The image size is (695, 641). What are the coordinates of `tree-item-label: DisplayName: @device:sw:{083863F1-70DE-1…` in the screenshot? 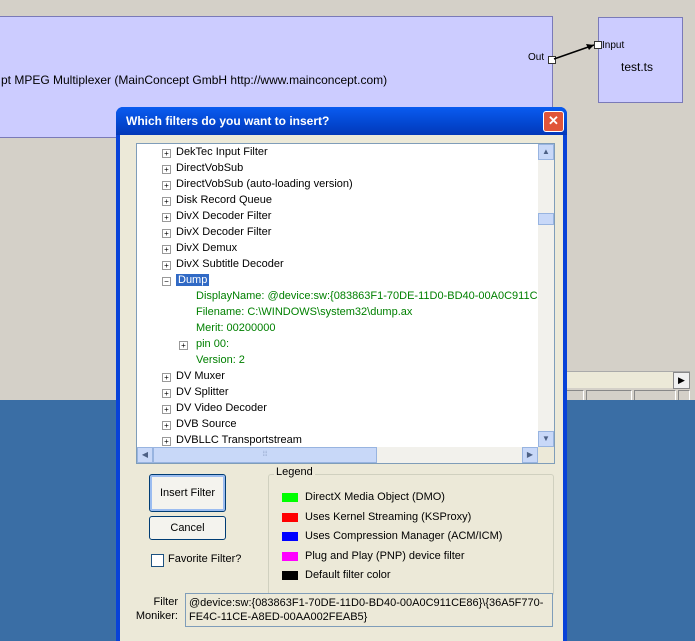 It's located at (367, 296).